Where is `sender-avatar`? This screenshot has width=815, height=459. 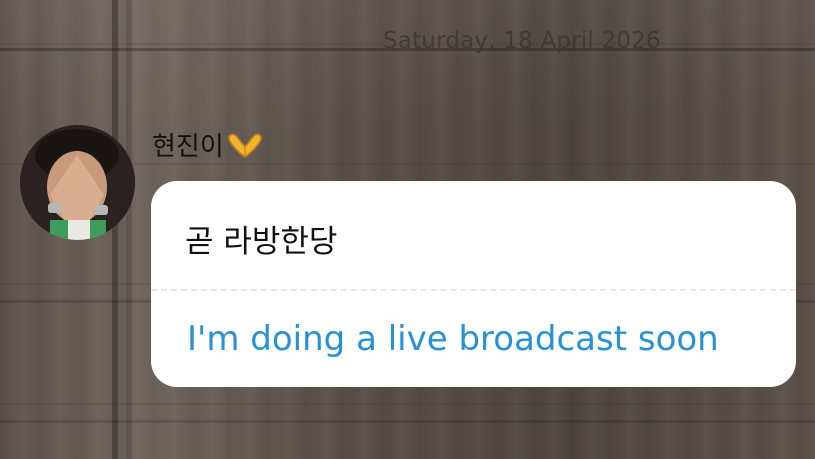
sender-avatar is located at coordinates (77, 182).